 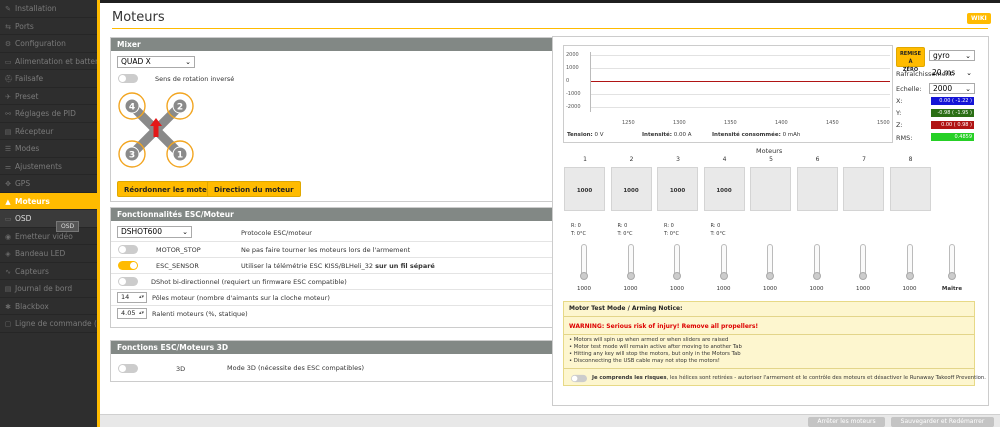 I want to click on esc-sensor-toggle, so click(x=128, y=265).